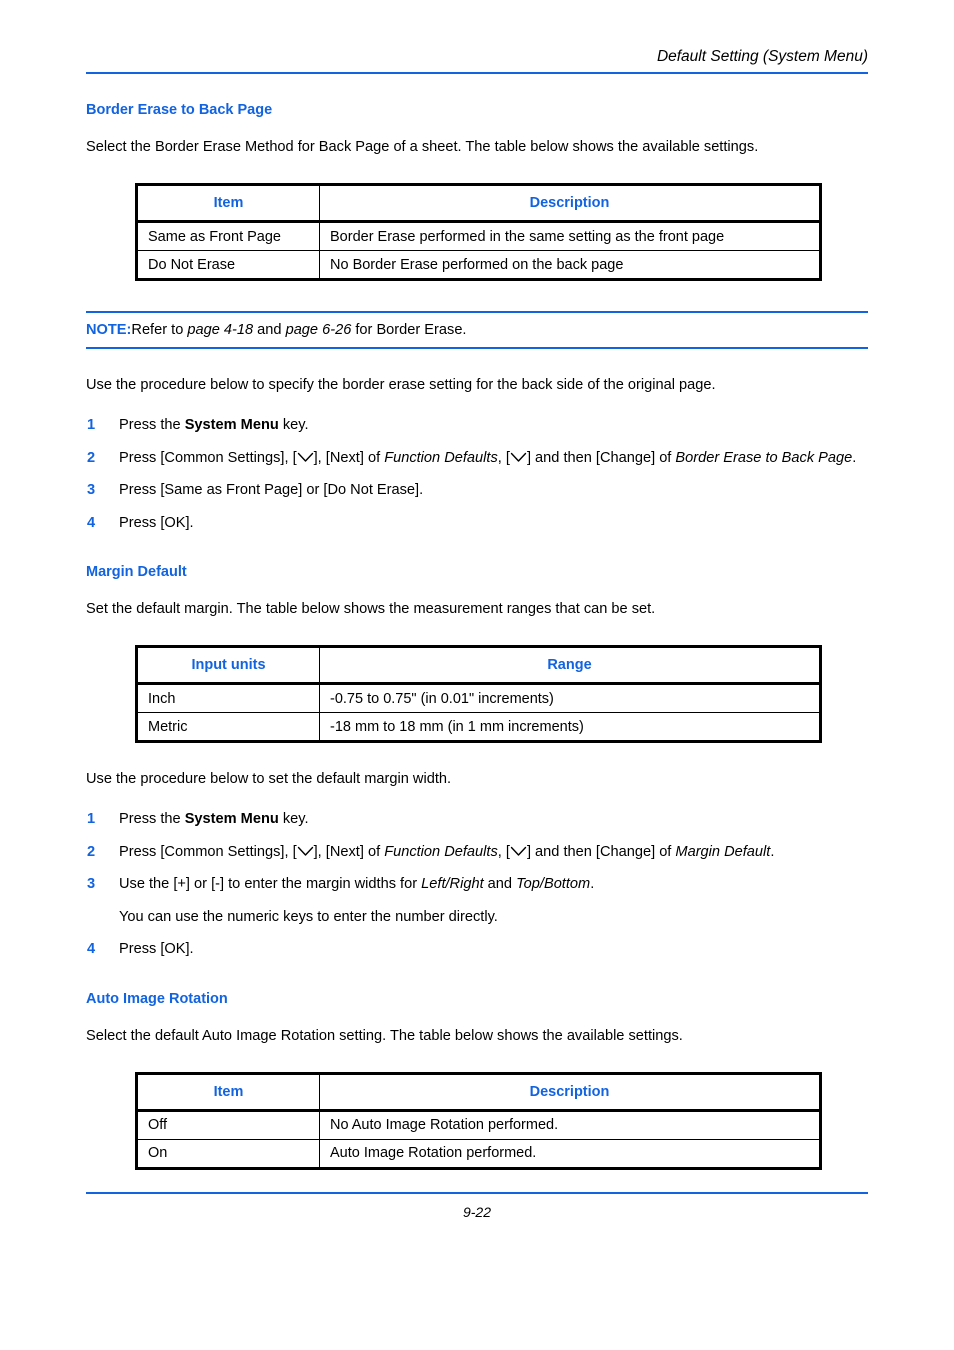 The height and width of the screenshot is (1350, 954). I want to click on section-heading-margin-default: Margin Default, so click(136, 572).